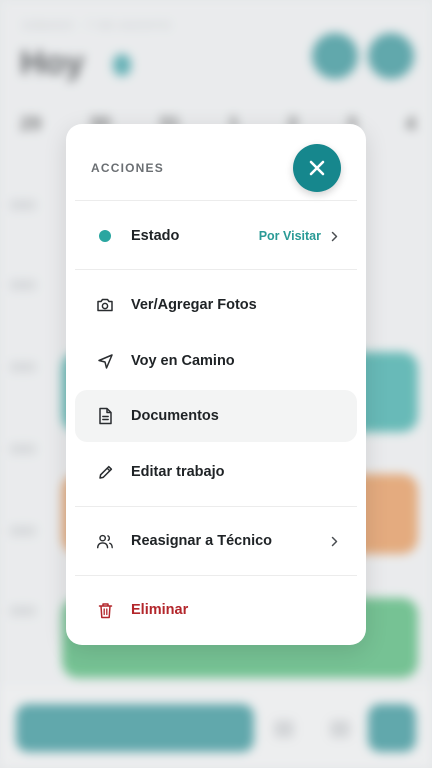  Describe the element at coordinates (105, 305) in the screenshot. I see `camera-icon` at that location.